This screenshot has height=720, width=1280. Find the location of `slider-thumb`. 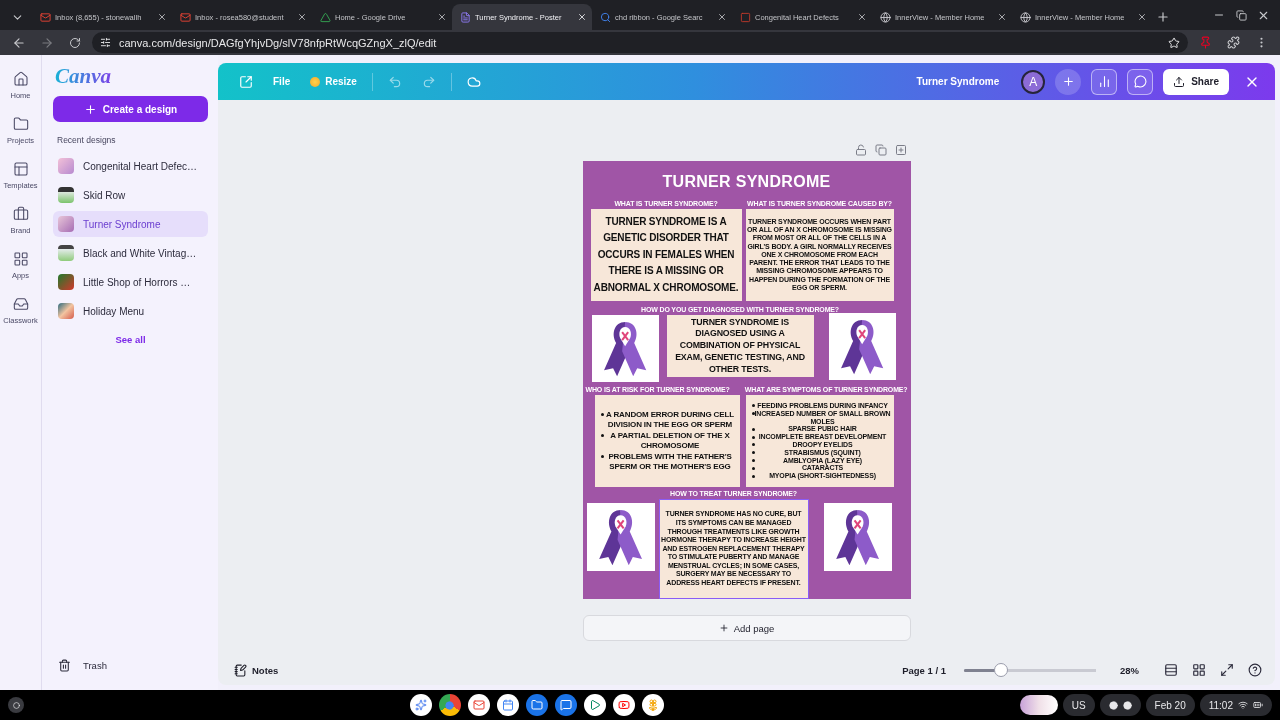

slider-thumb is located at coordinates (1000, 670).